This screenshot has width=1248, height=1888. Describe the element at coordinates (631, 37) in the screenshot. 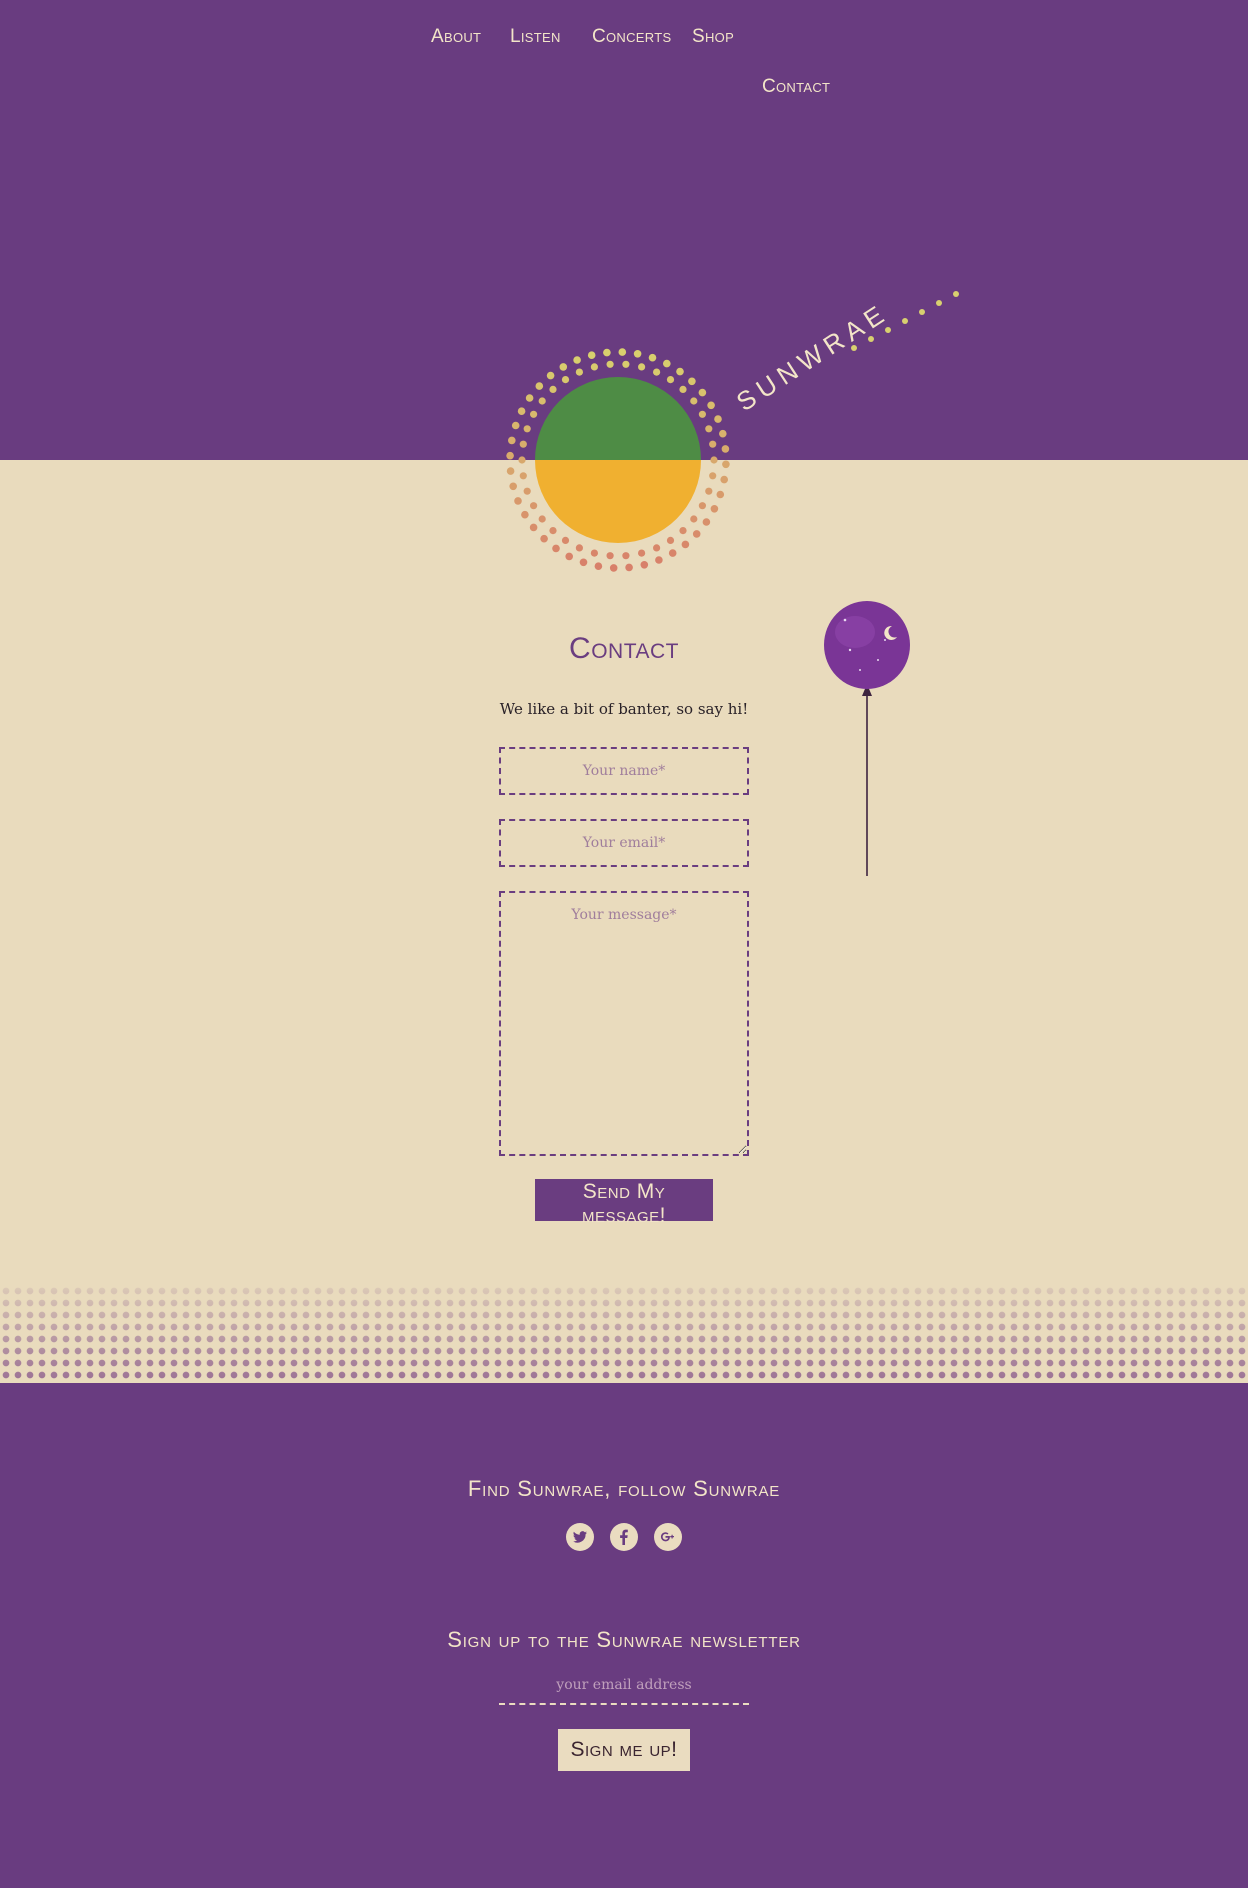

I see `nav-concerts: Concerts` at that location.